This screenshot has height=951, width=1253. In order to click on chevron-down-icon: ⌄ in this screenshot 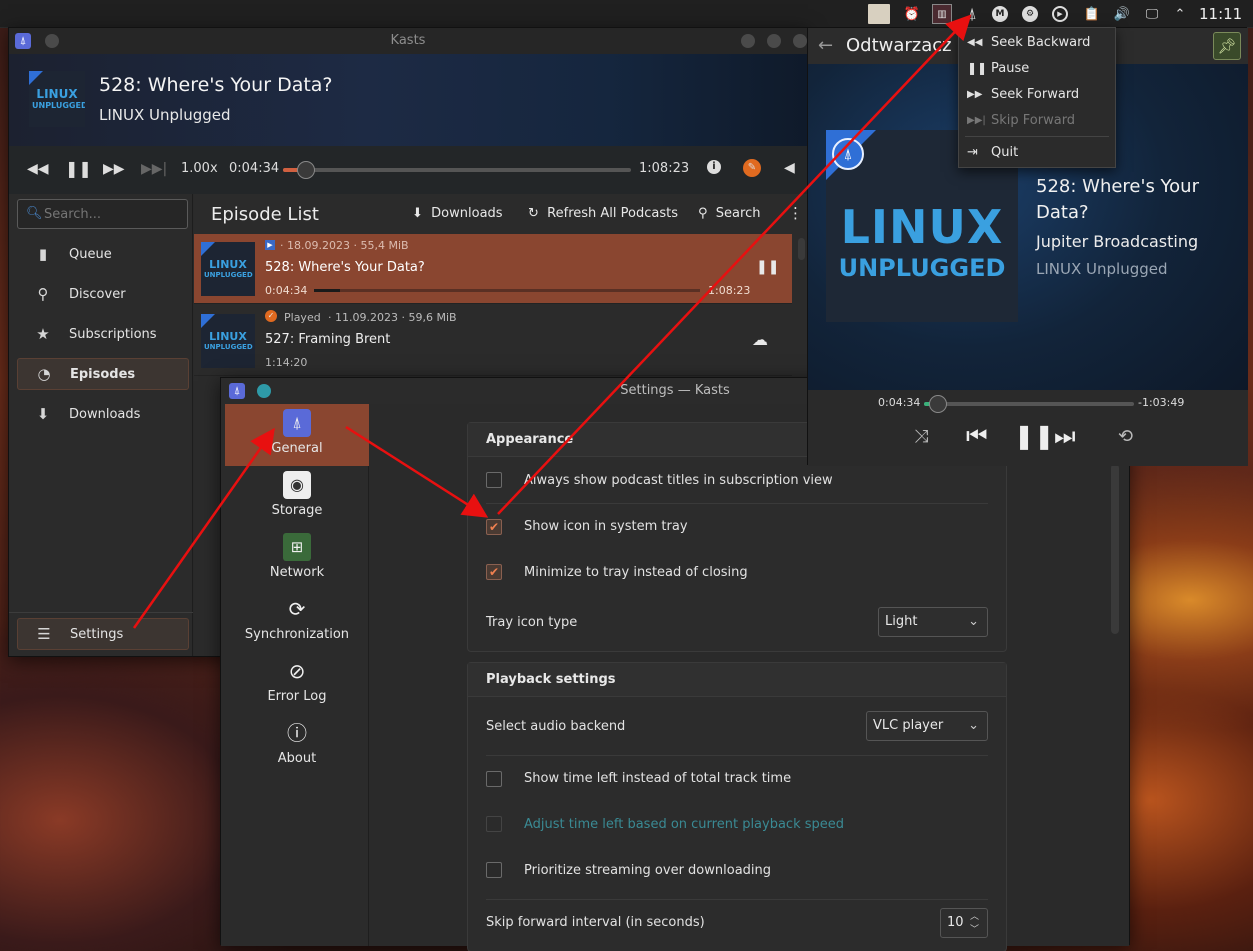, I will do `click(973, 621)`.